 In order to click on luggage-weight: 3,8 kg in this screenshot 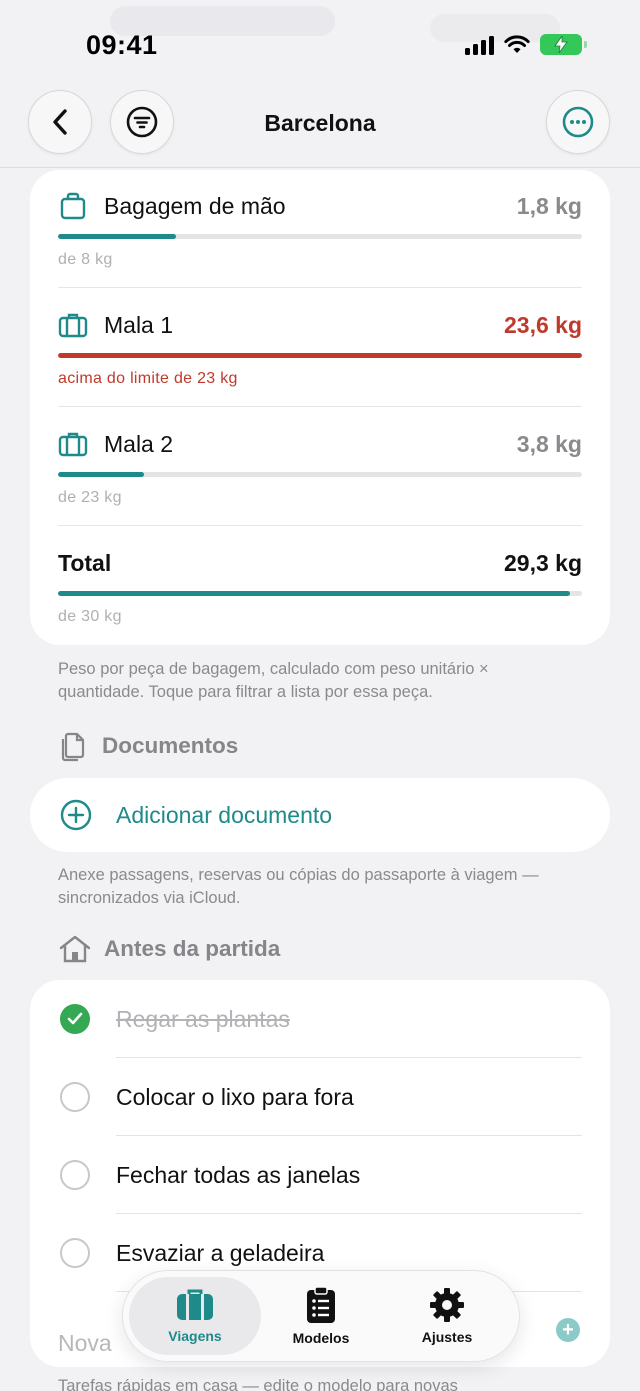, I will do `click(549, 443)`.